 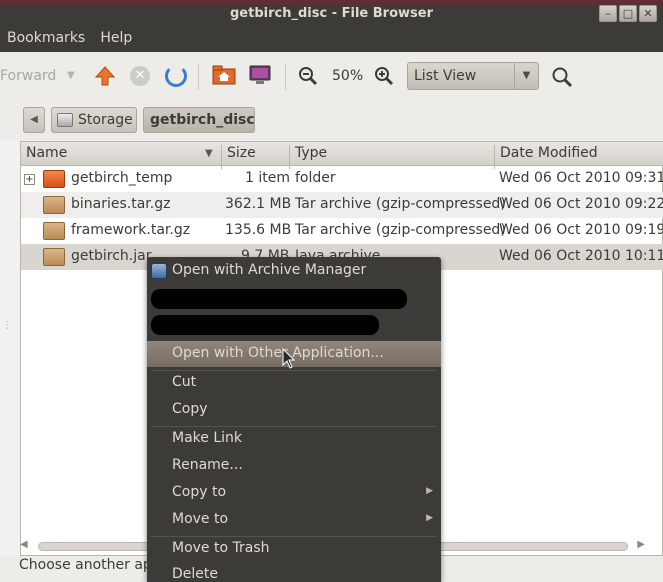 What do you see at coordinates (294, 493) in the screenshot?
I see `menu-item-copy-to: Copy to ▶` at bounding box center [294, 493].